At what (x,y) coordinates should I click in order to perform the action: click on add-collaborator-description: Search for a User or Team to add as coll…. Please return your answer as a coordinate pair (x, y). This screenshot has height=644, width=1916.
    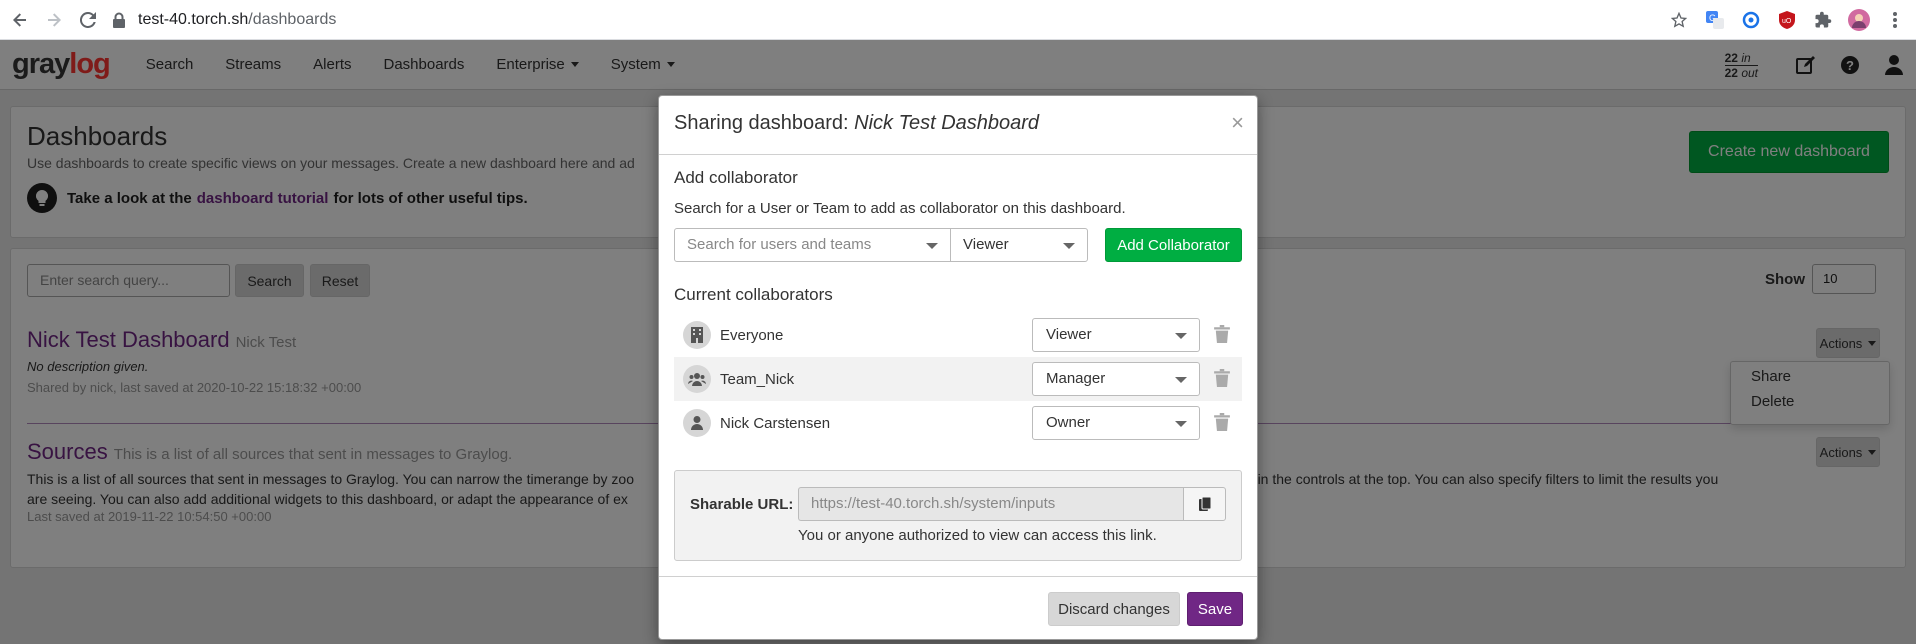
    Looking at the image, I should click on (900, 208).